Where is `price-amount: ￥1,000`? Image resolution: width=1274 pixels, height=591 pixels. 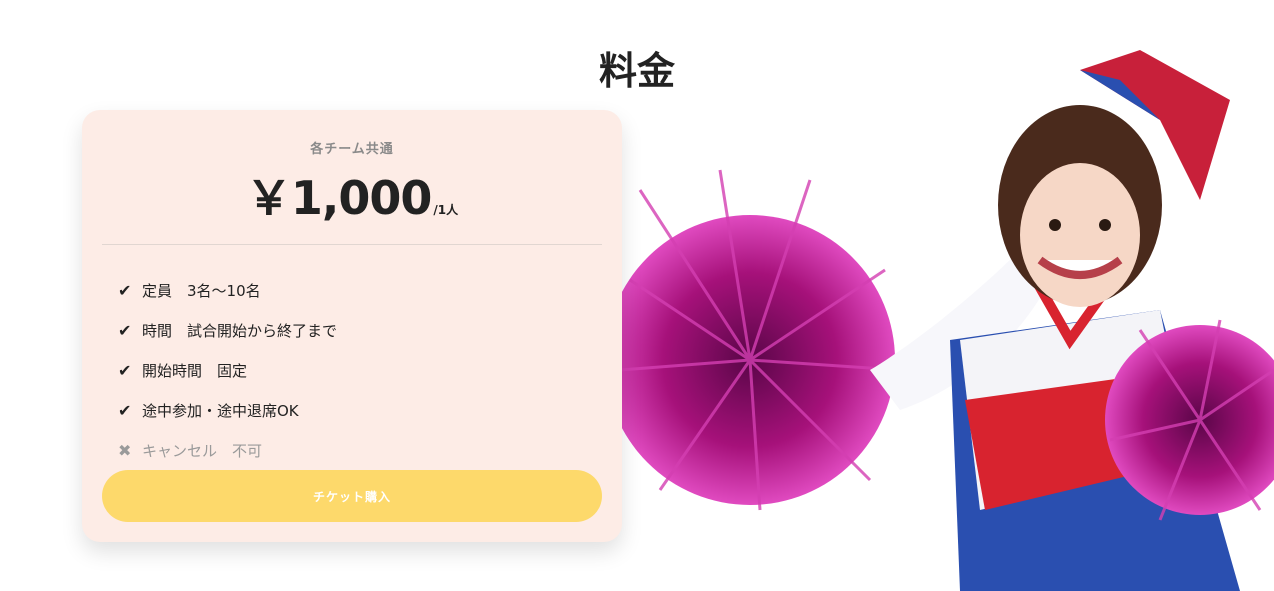
price-amount: ￥1,000 is located at coordinates (339, 198).